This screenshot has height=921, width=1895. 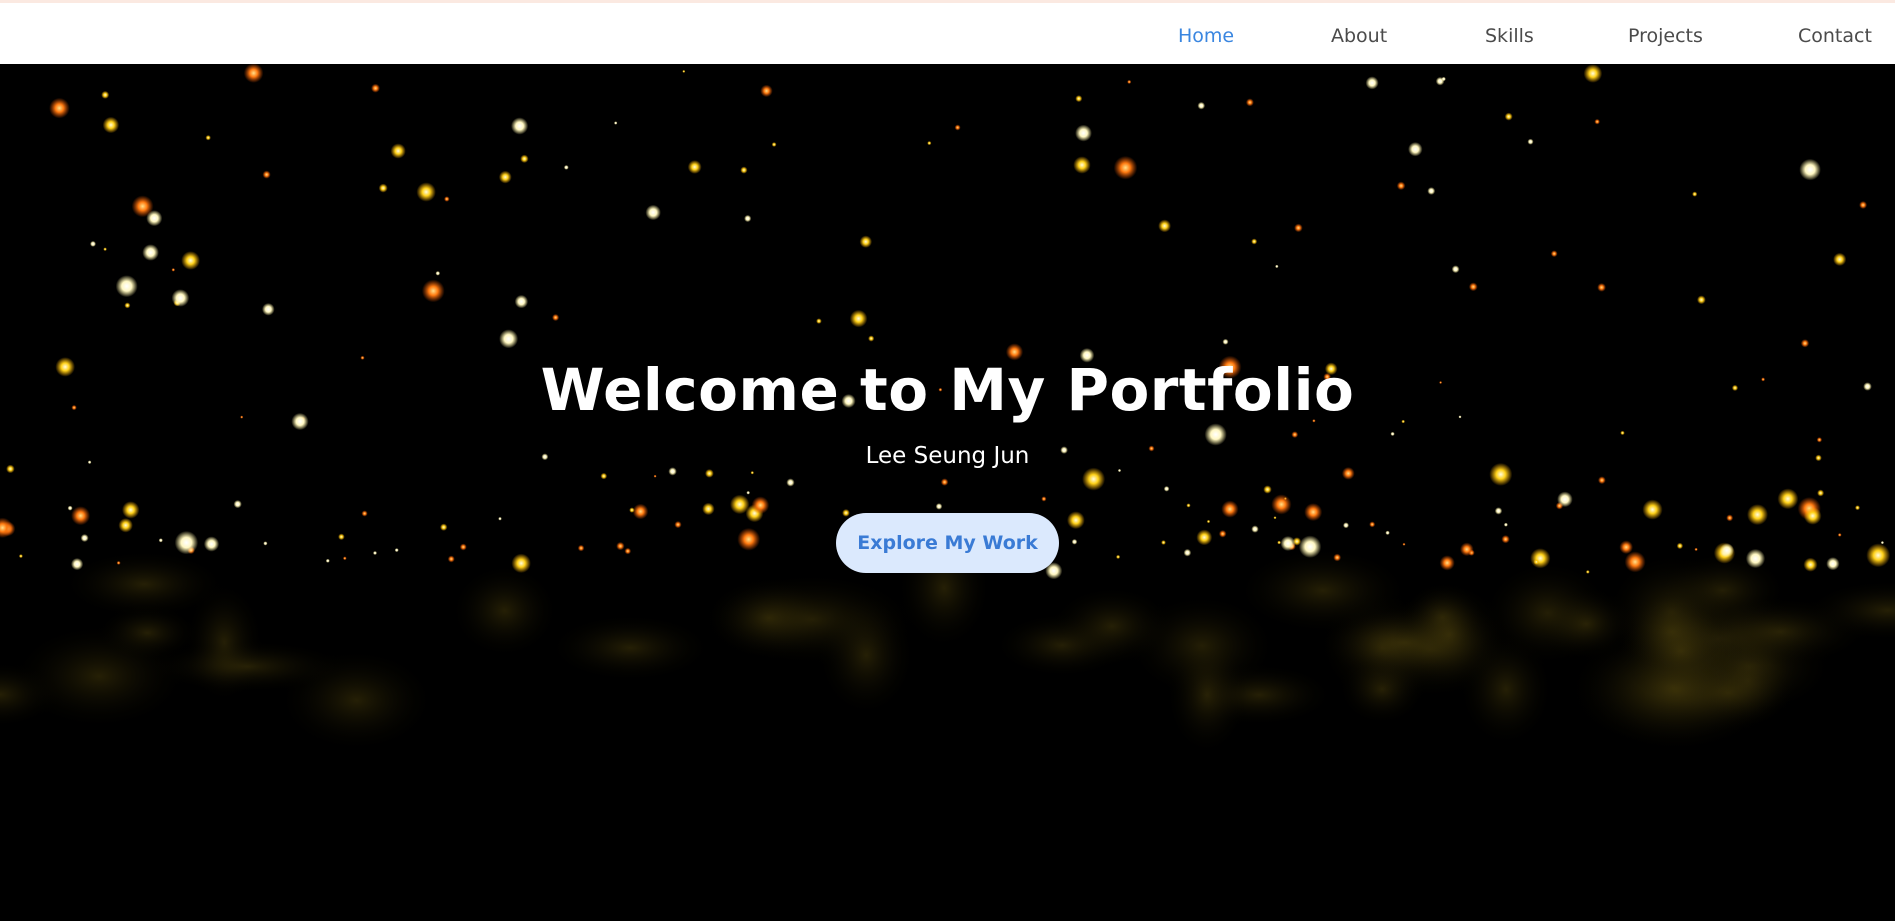 What do you see at coordinates (947, 543) in the screenshot?
I see `explore-work-button: Explore My Work` at bounding box center [947, 543].